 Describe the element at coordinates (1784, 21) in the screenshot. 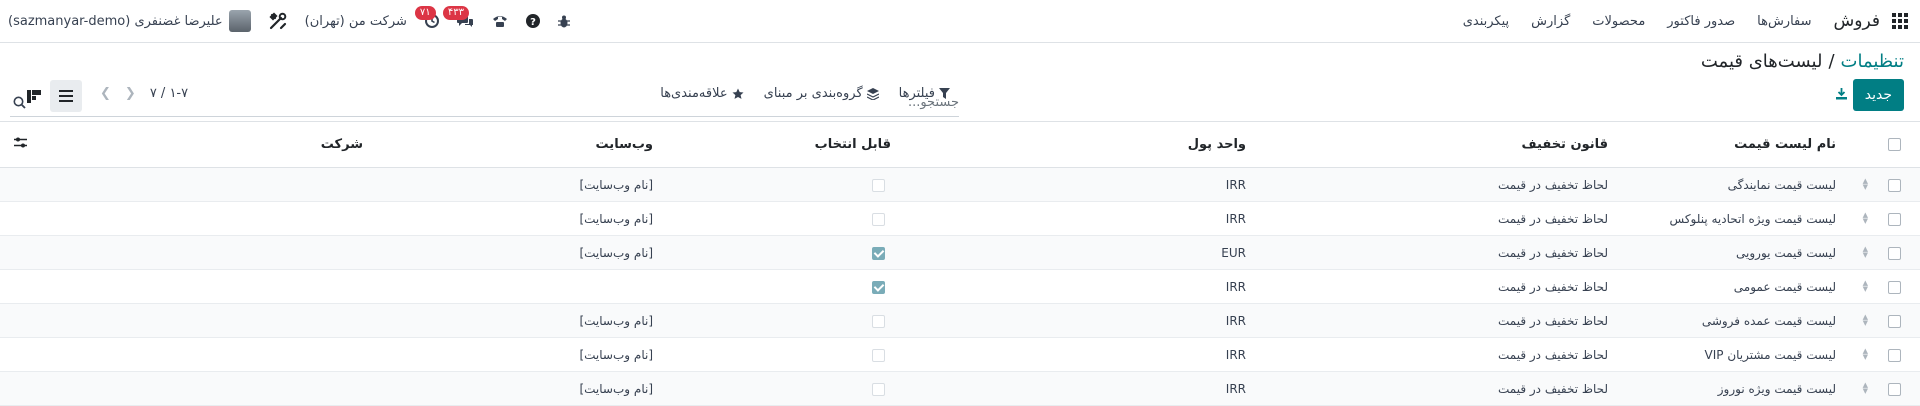

I see `menu-item-orders: سفارش‌ها` at that location.